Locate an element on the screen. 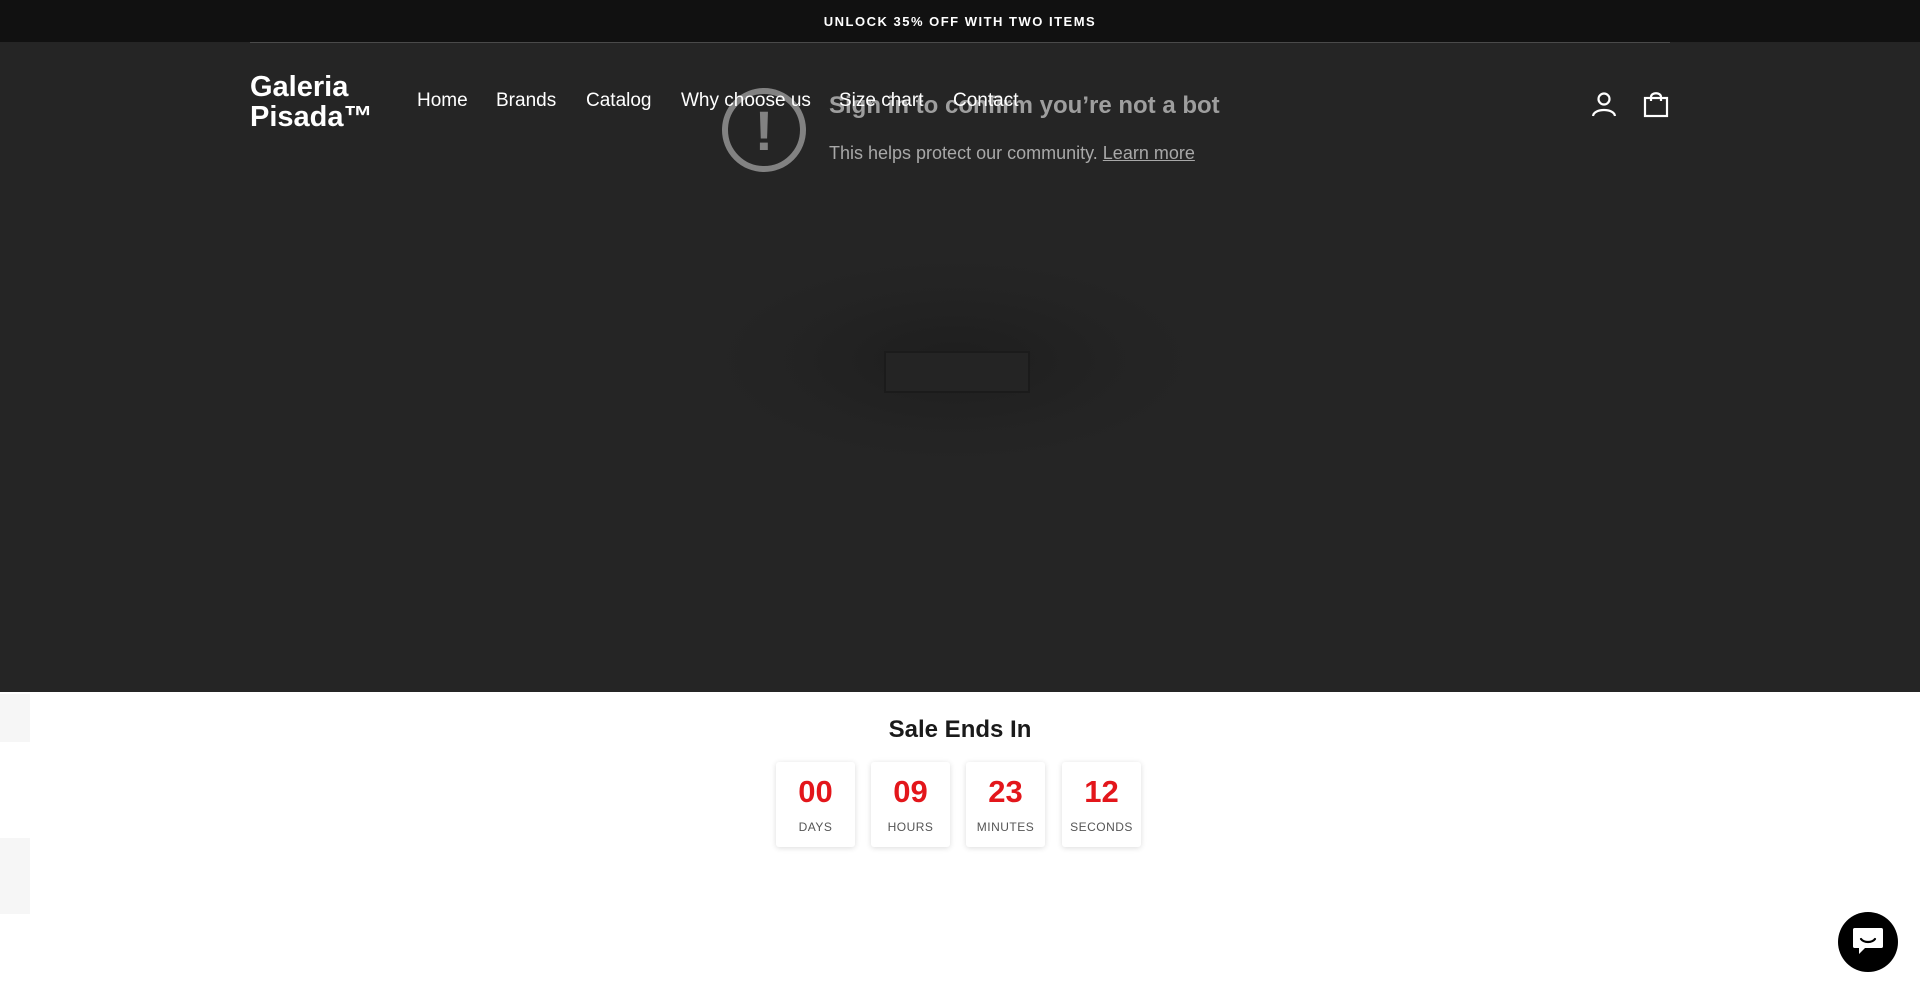 The image size is (1920, 993). timer-days-label: DAYS is located at coordinates (815, 827).